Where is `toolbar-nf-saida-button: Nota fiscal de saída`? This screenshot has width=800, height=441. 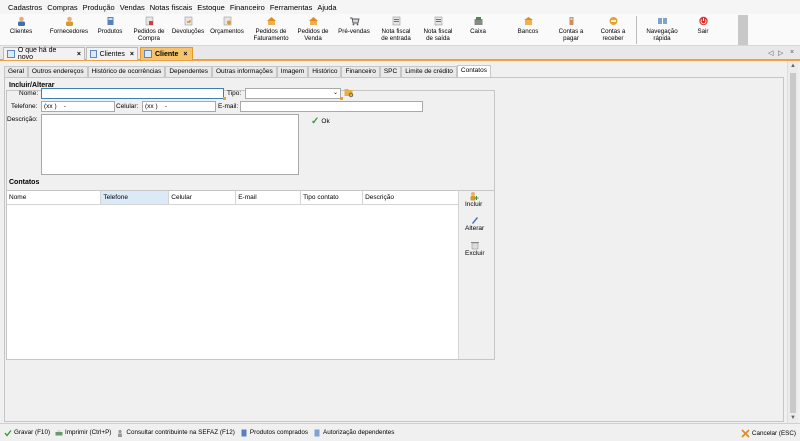 toolbar-nf-saida-button: Nota fiscal de saída is located at coordinates (438, 29).